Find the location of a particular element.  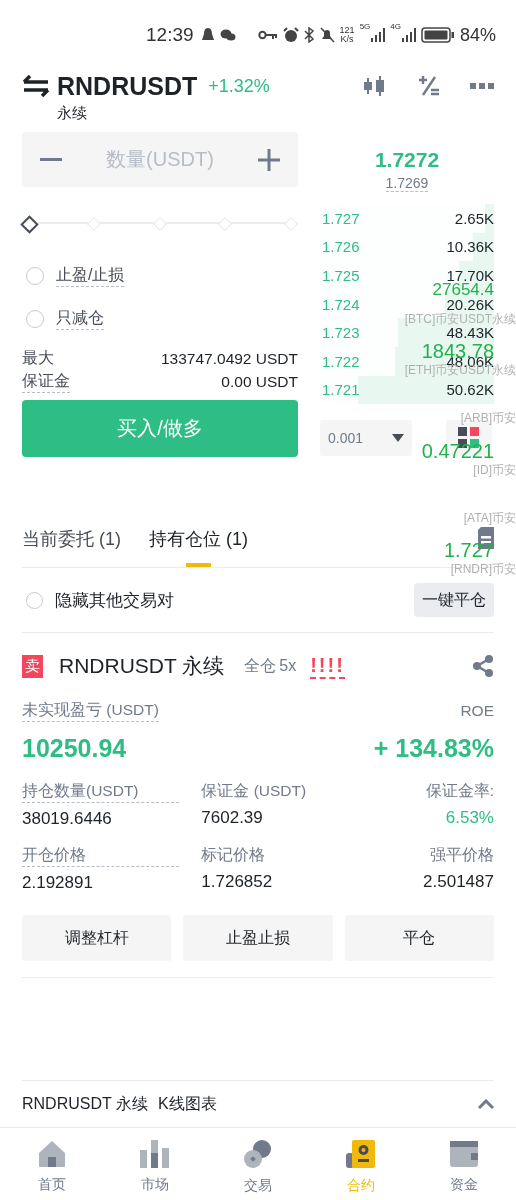

ticker-label: [ARB]币安 is located at coordinates (488, 418).